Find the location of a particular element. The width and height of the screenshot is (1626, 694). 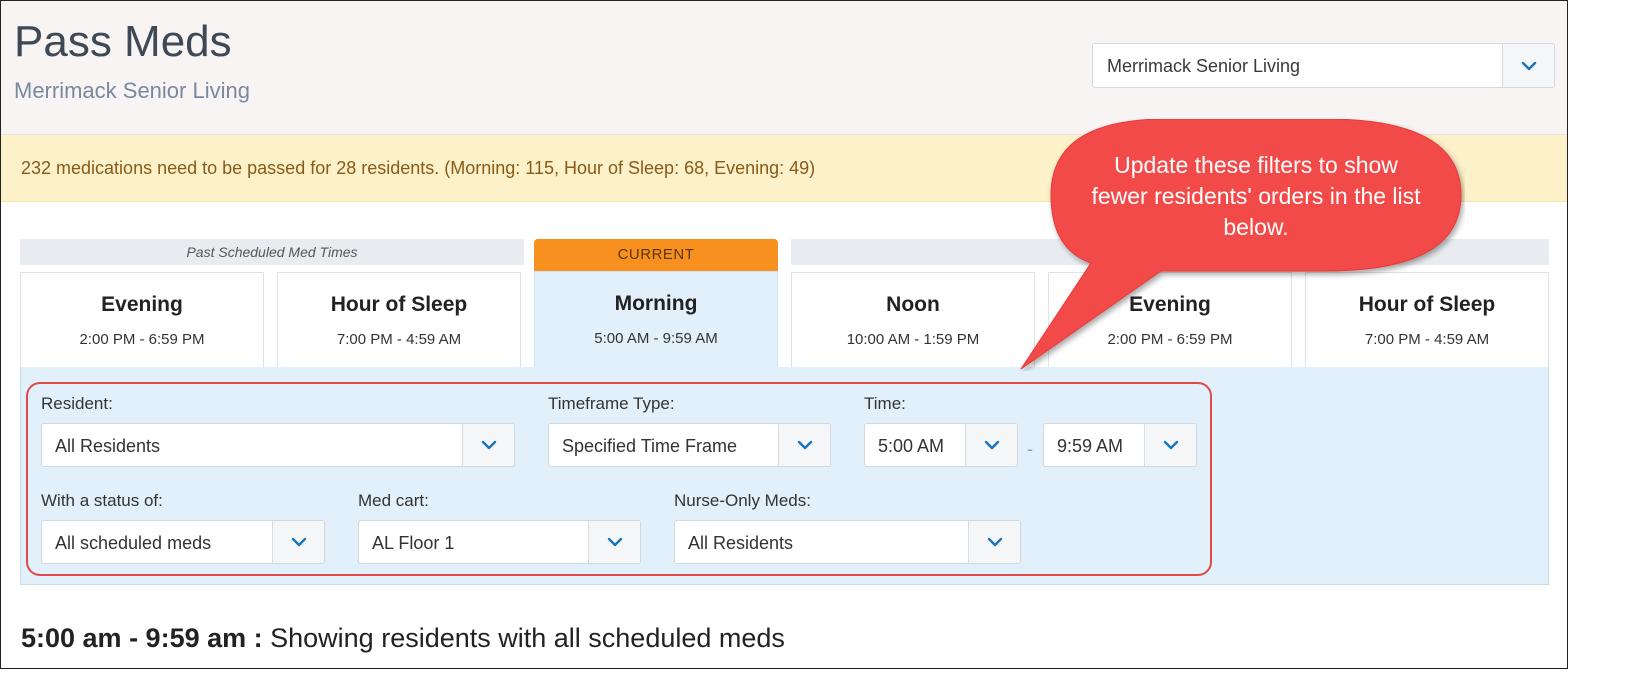

past-times-bar: Past Scheduled Med Times is located at coordinates (272, 252).